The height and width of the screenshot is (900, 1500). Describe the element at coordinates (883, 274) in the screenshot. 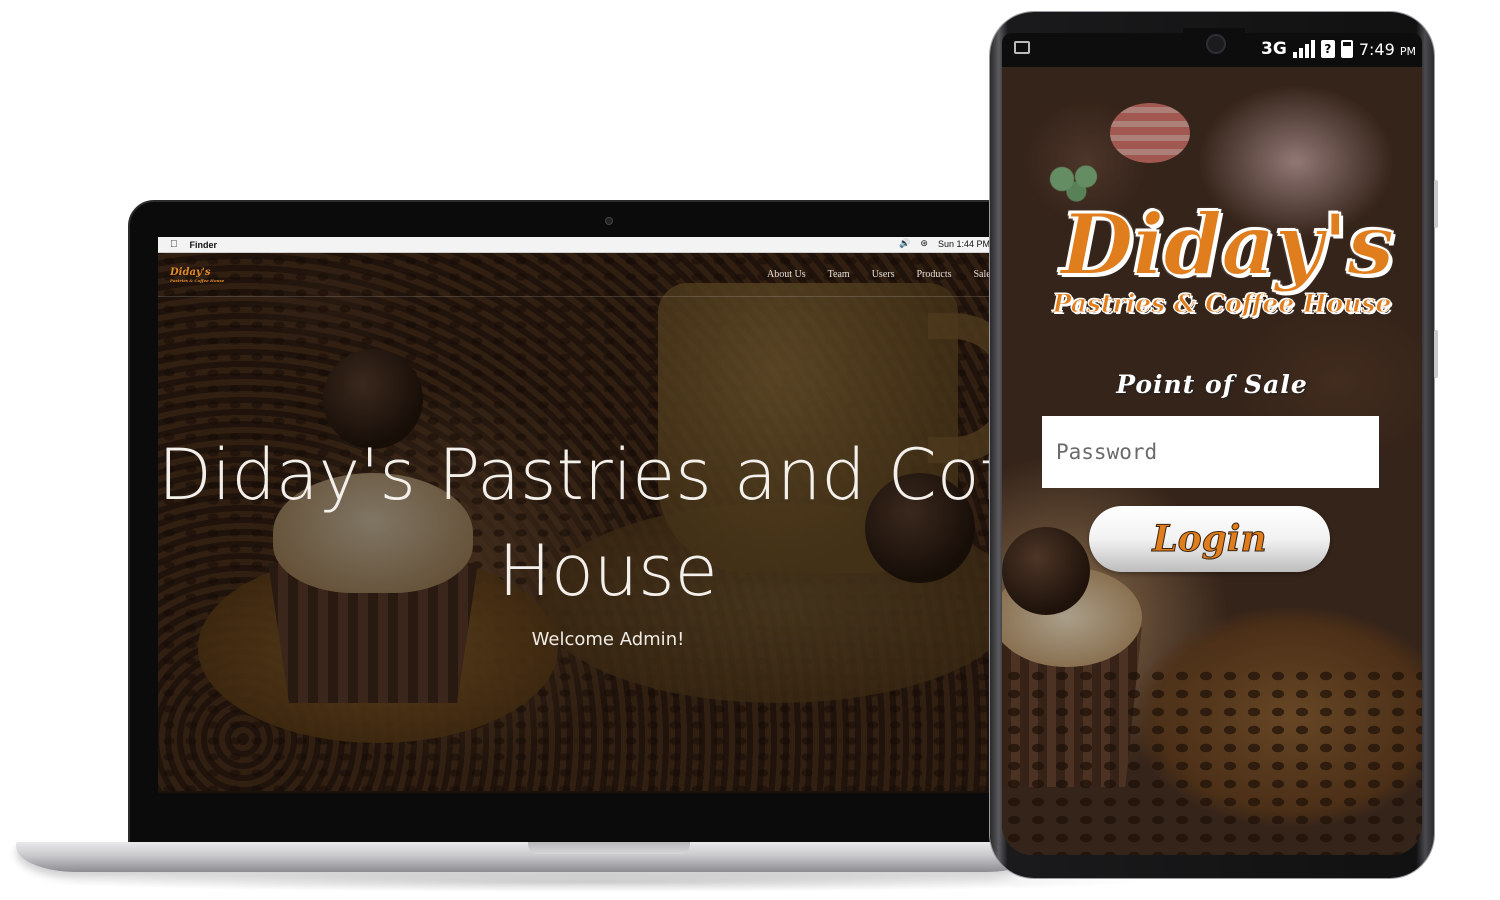

I see `nav-users: Users` at that location.